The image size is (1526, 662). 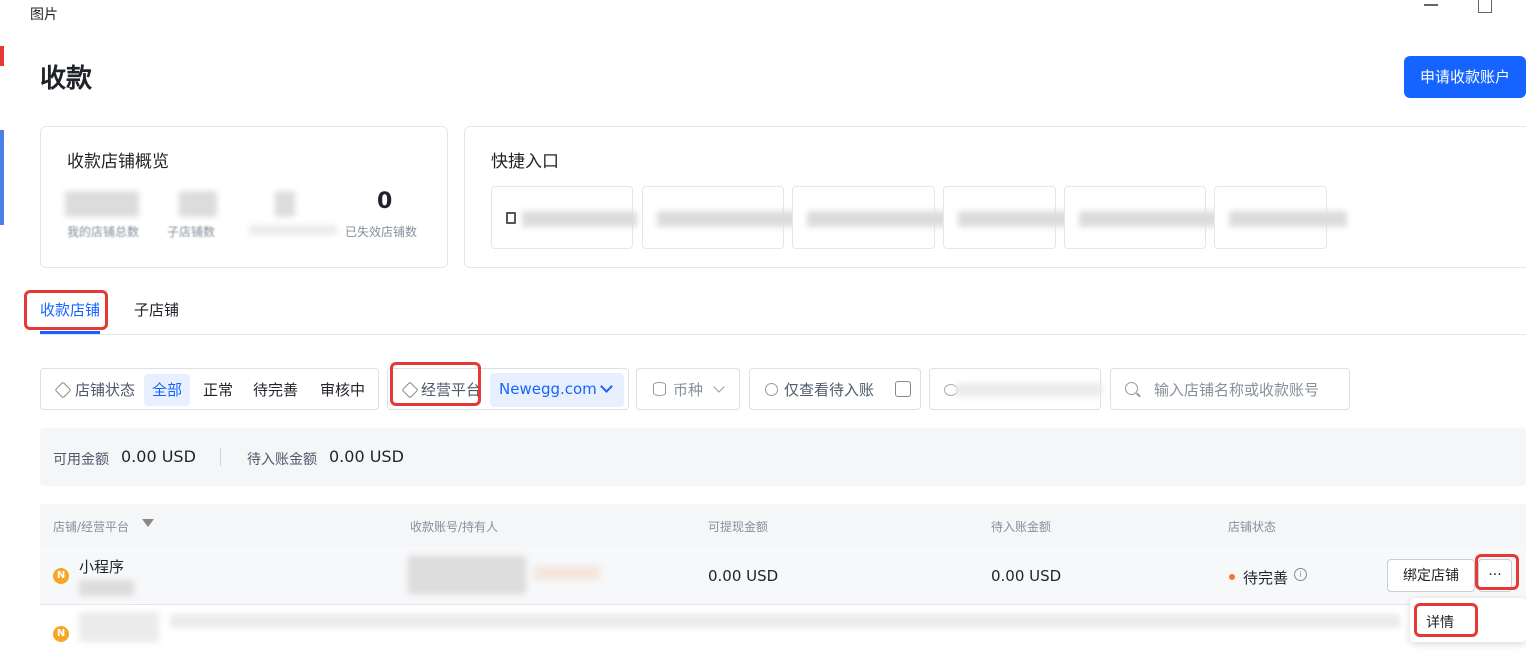 What do you see at coordinates (525, 162) in the screenshot?
I see `quick-entry-title: 快捷入口` at bounding box center [525, 162].